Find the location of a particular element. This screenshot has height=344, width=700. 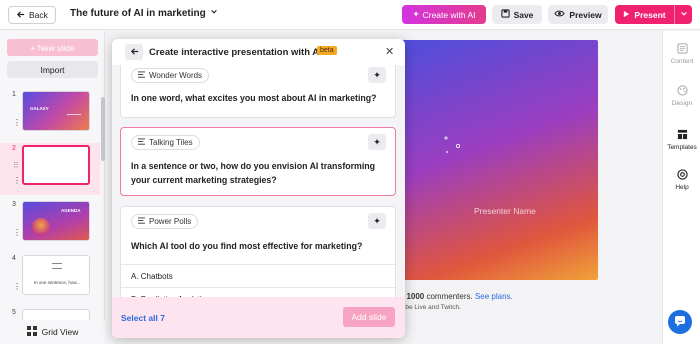

present-label: Present is located at coordinates (650, 14).